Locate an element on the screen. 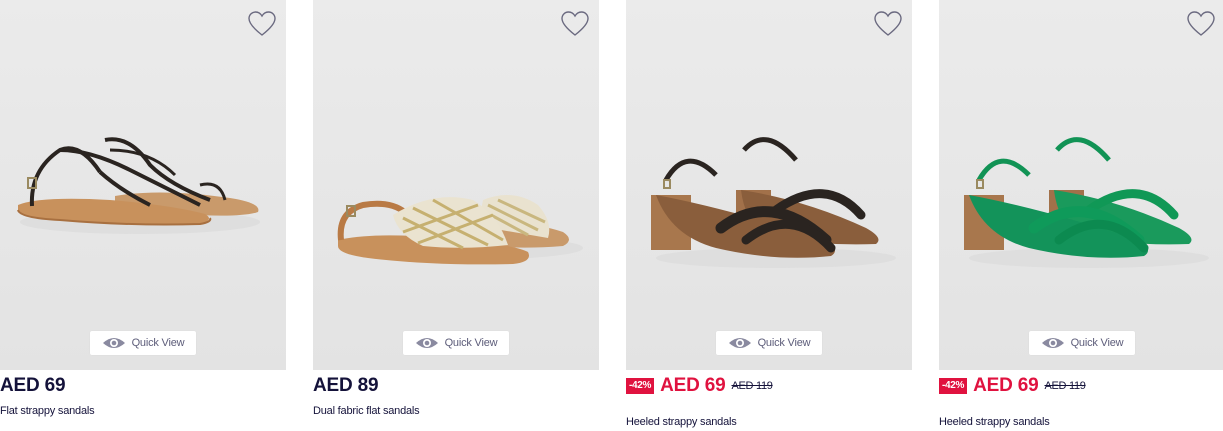 The height and width of the screenshot is (431, 1223). product-price: AED 89 is located at coordinates (346, 385).